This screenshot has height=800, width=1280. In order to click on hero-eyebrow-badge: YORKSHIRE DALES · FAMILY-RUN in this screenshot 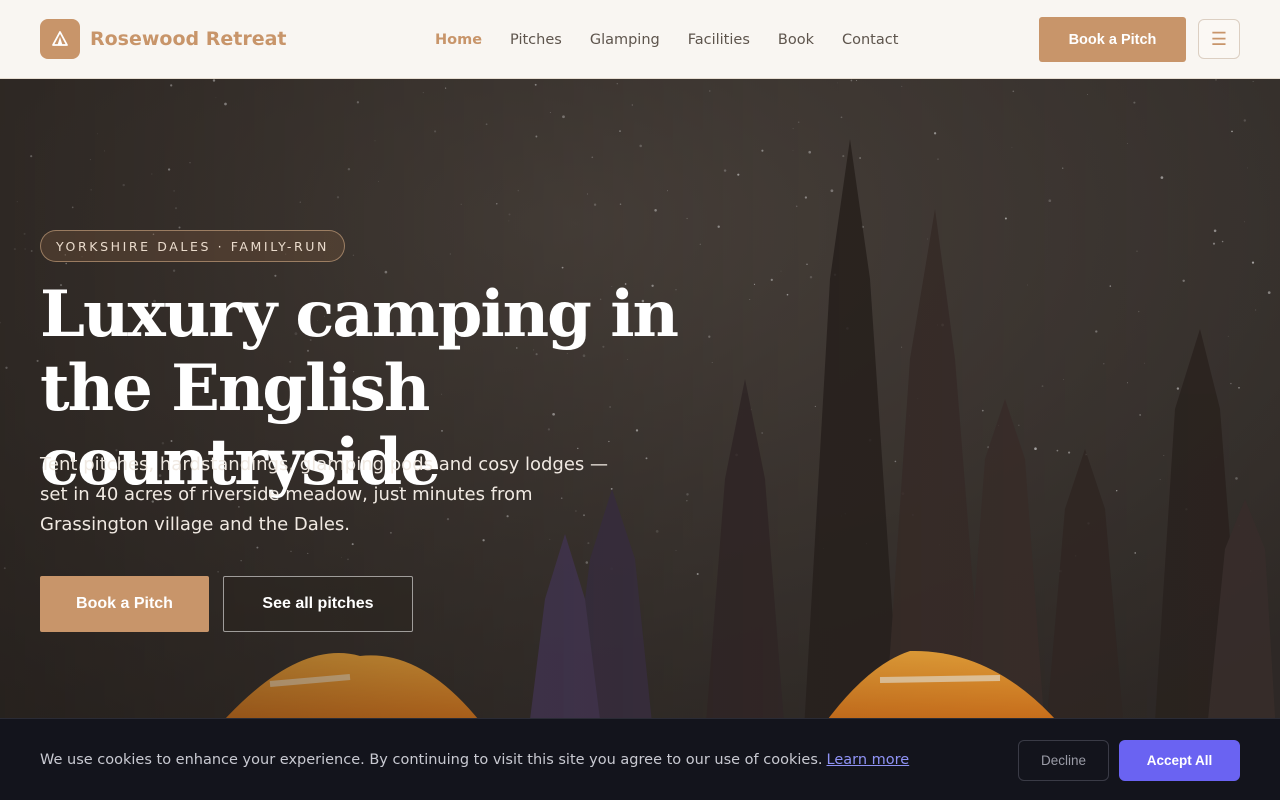, I will do `click(192, 246)`.